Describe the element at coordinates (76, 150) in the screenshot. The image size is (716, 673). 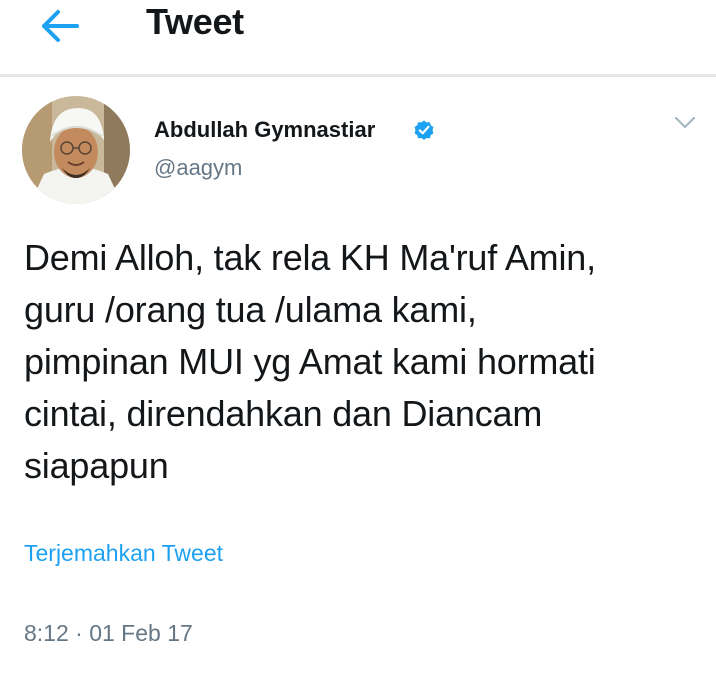
I see `avatar` at that location.